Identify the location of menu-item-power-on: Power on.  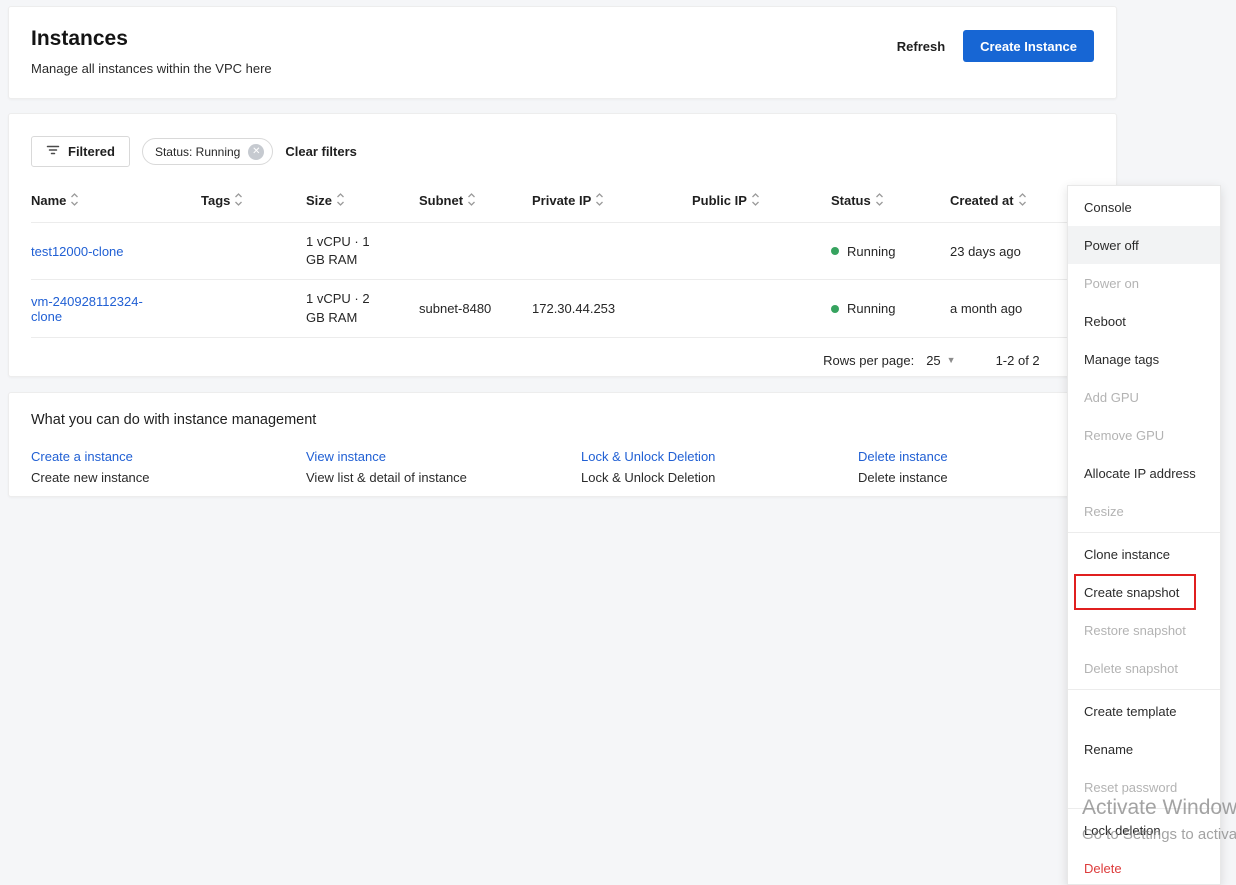
(1111, 283).